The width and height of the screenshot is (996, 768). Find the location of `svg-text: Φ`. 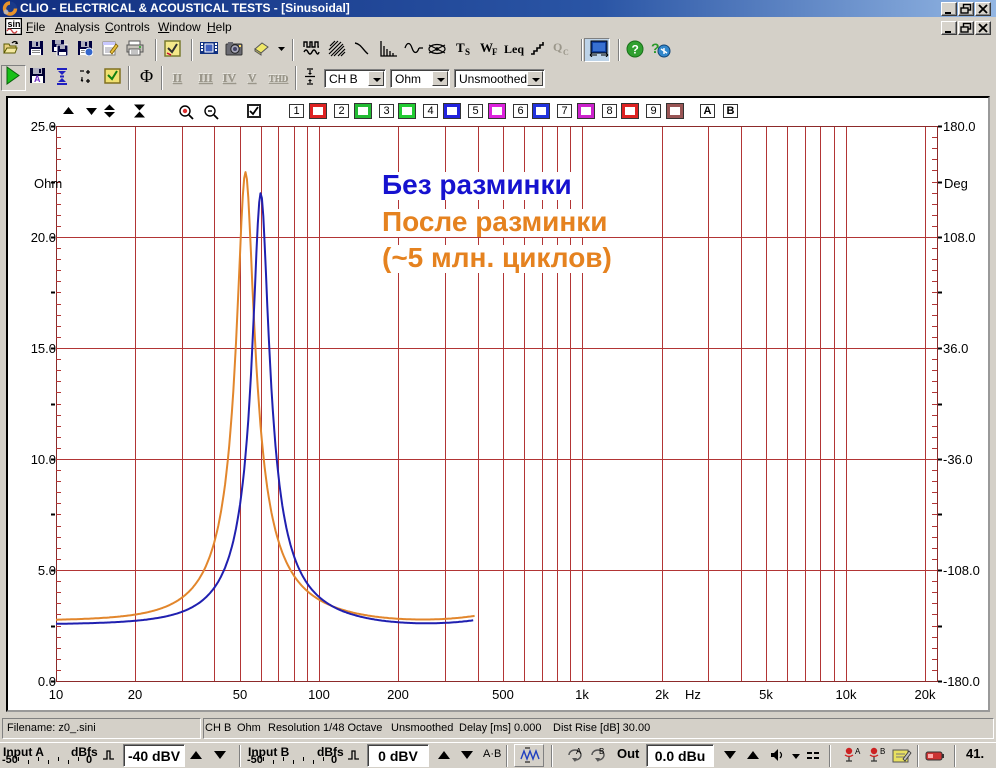

svg-text: Φ is located at coordinates (146, 76).